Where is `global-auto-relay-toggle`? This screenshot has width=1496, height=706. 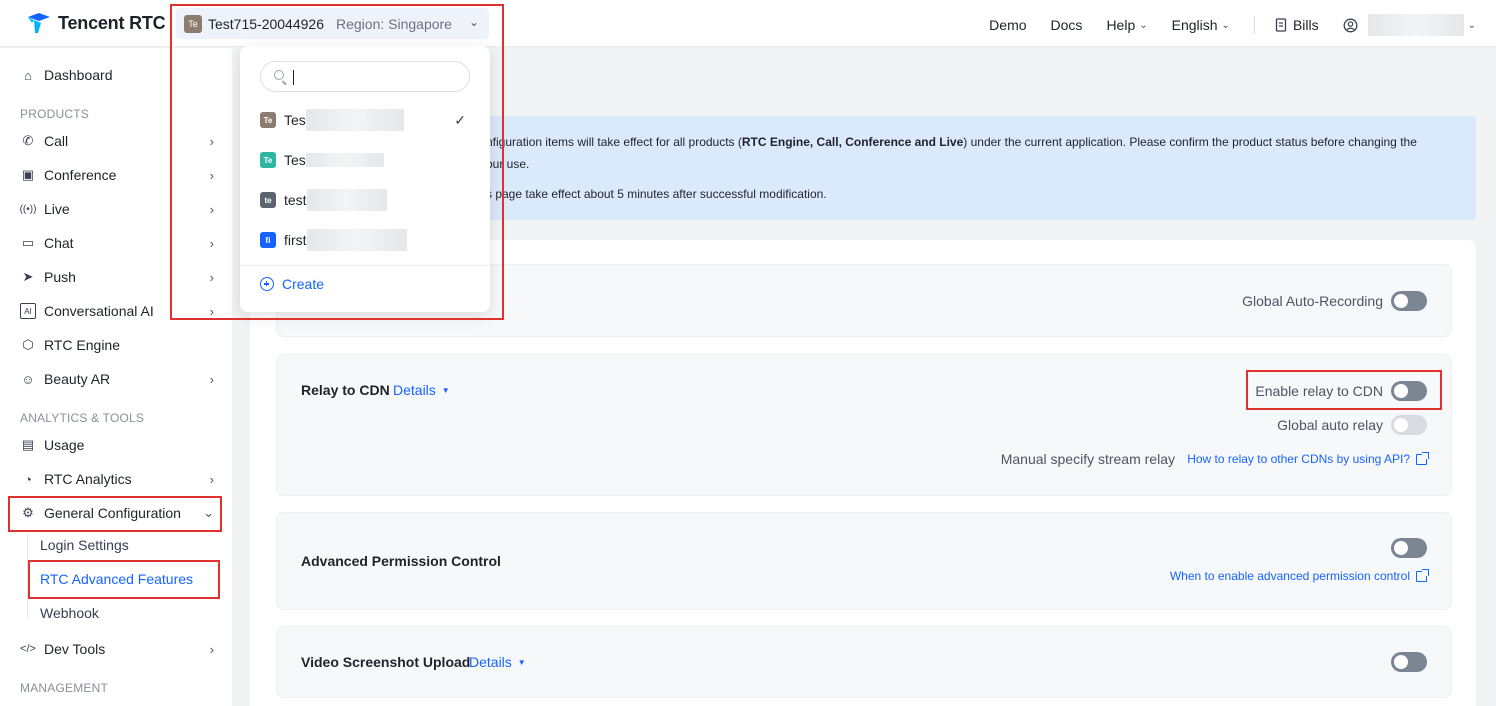 global-auto-relay-toggle is located at coordinates (1409, 425).